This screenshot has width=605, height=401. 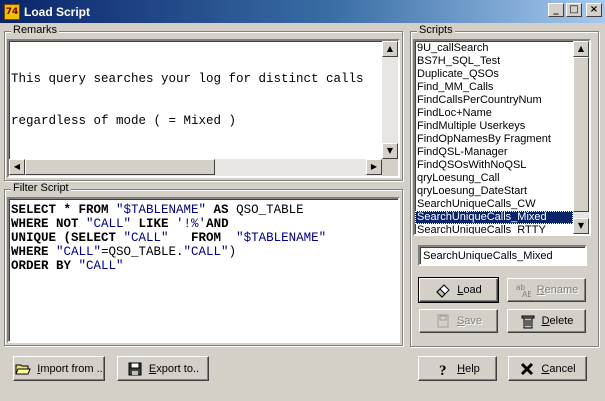 I want to click on code-token: UNIQUE (SELECT, so click(x=67, y=238).